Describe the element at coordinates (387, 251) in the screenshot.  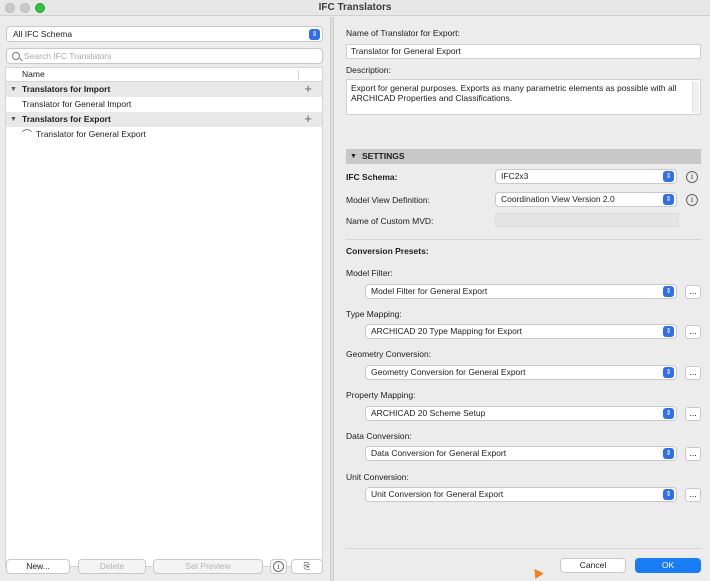
I see `conversion-presets-label: Conversion Presets:` at that location.